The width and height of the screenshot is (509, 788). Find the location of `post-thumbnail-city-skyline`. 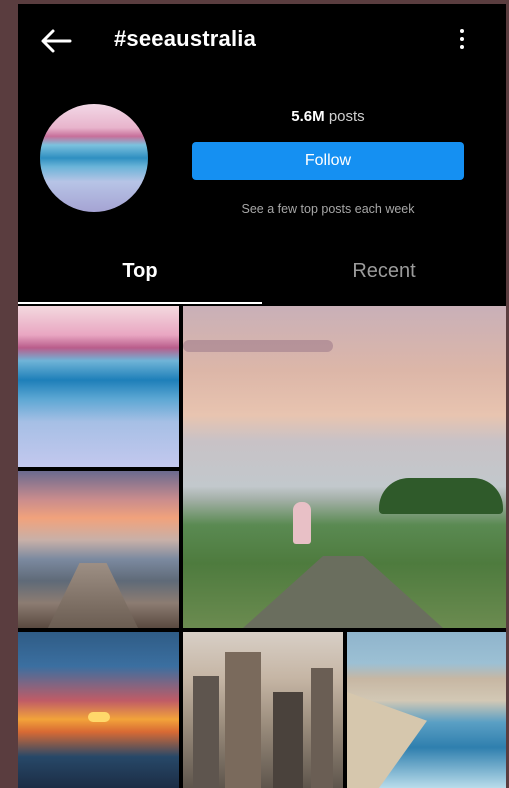

post-thumbnail-city-skyline is located at coordinates (263, 710).